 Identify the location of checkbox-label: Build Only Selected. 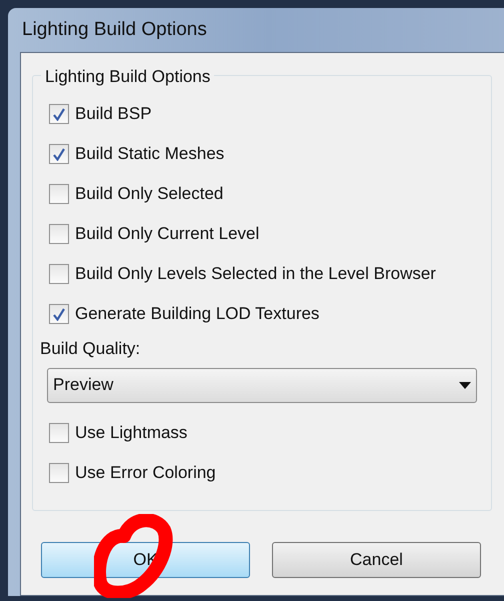
(149, 194).